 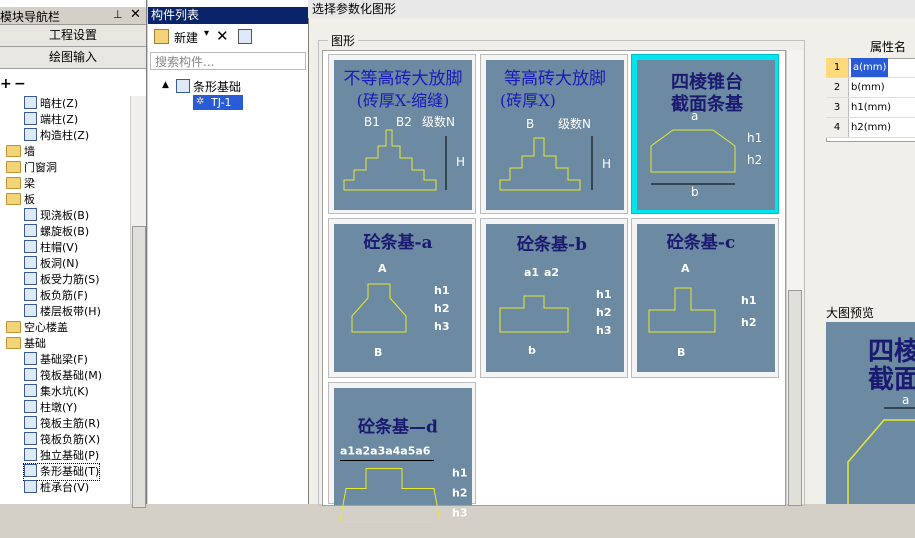 I want to click on nav-tree-folder: 门窗洞, so click(x=31, y=168).